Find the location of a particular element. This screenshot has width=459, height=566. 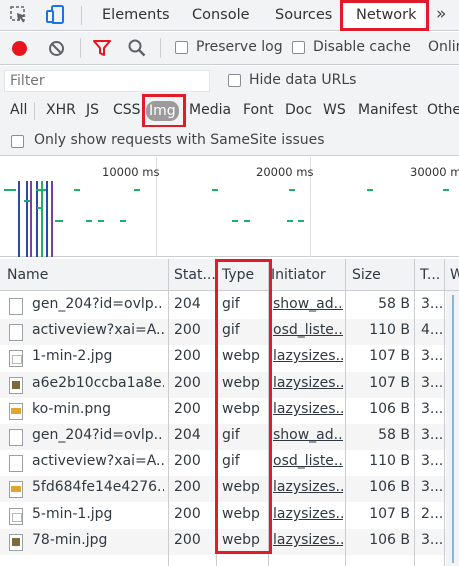

request-name: 1-min-2.jpg is located at coordinates (72, 356).